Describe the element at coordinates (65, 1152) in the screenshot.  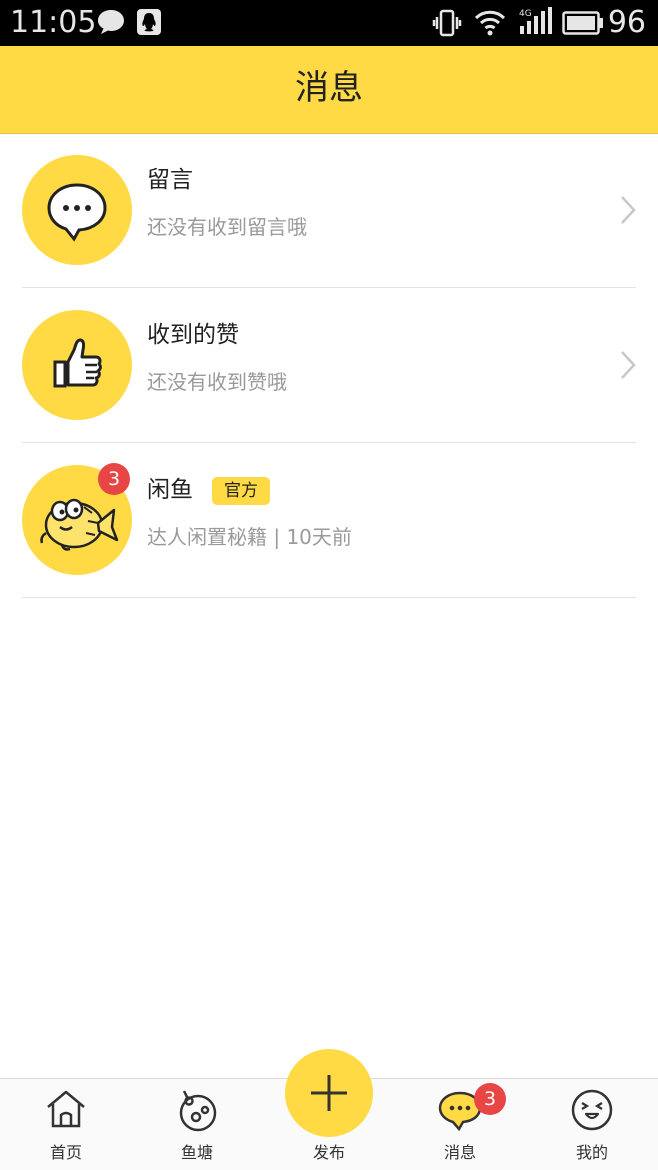
I see `tab-label: 首页` at that location.